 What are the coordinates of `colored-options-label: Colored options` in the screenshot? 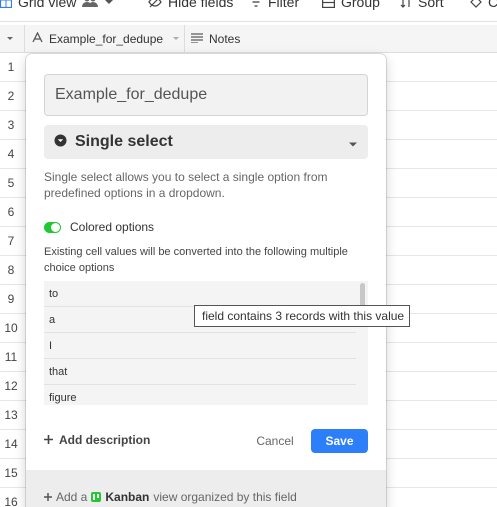 It's located at (112, 227).